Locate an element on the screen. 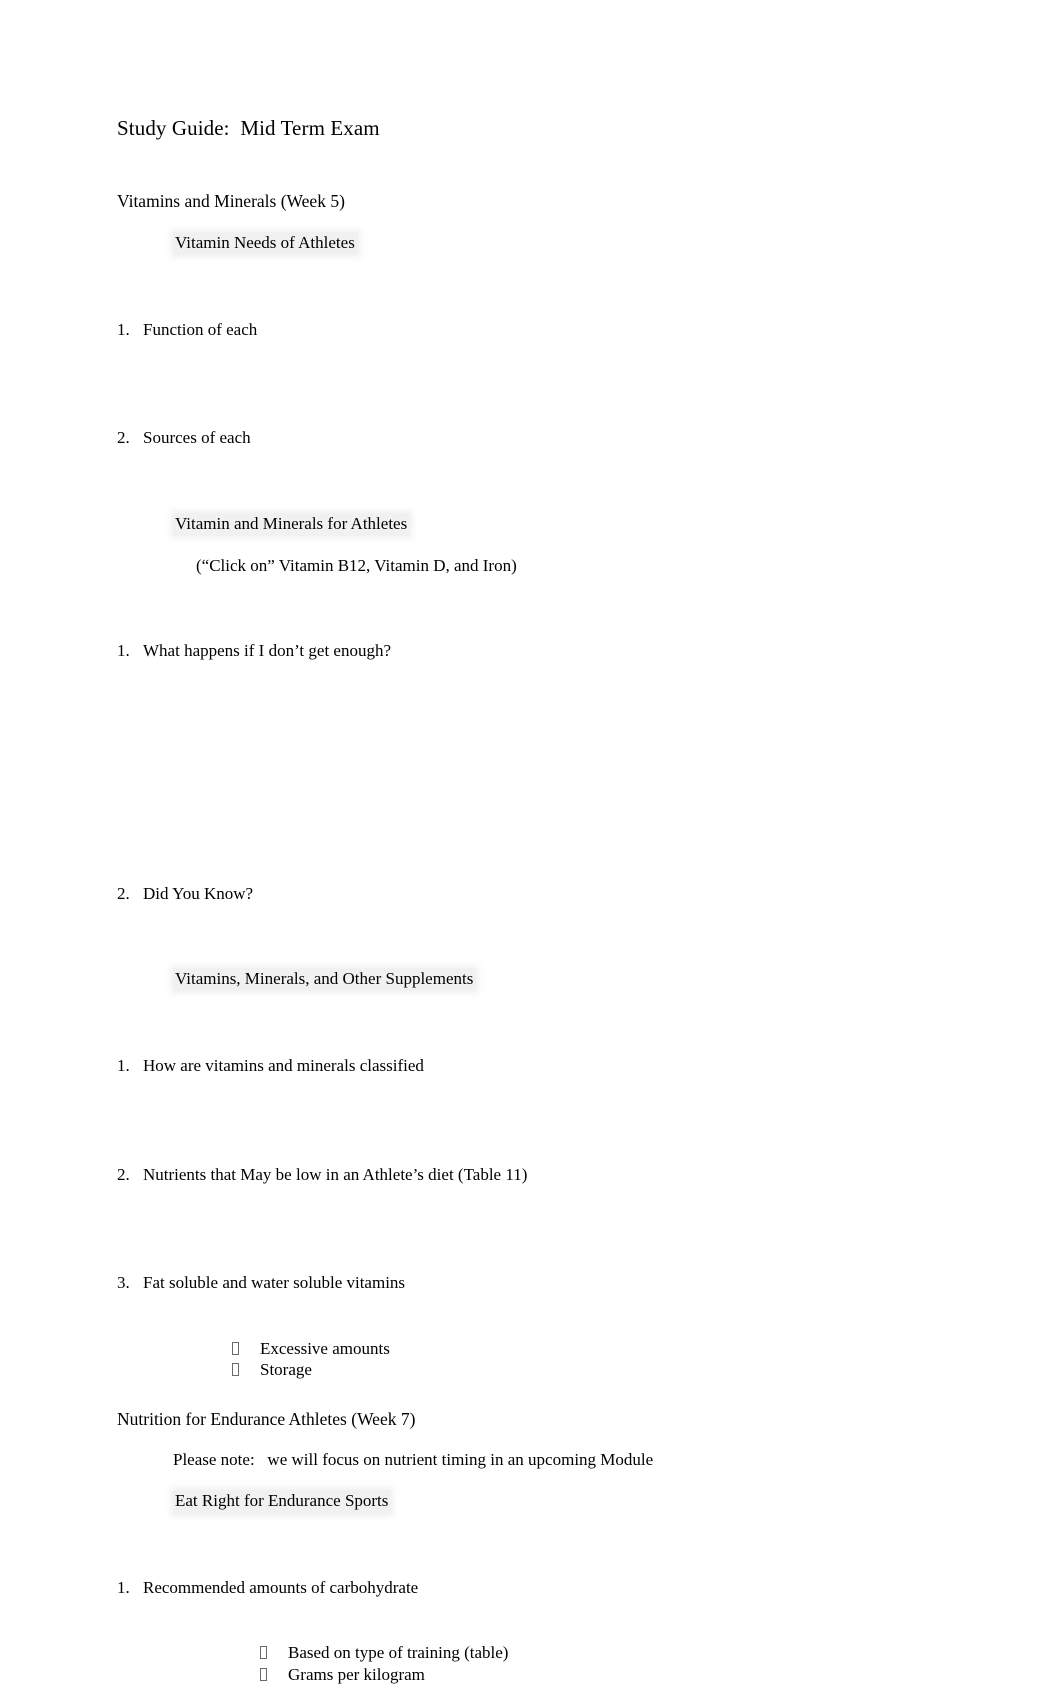  list-item: 2. Protein (recommended range) is located at coordinates (532, 1693).